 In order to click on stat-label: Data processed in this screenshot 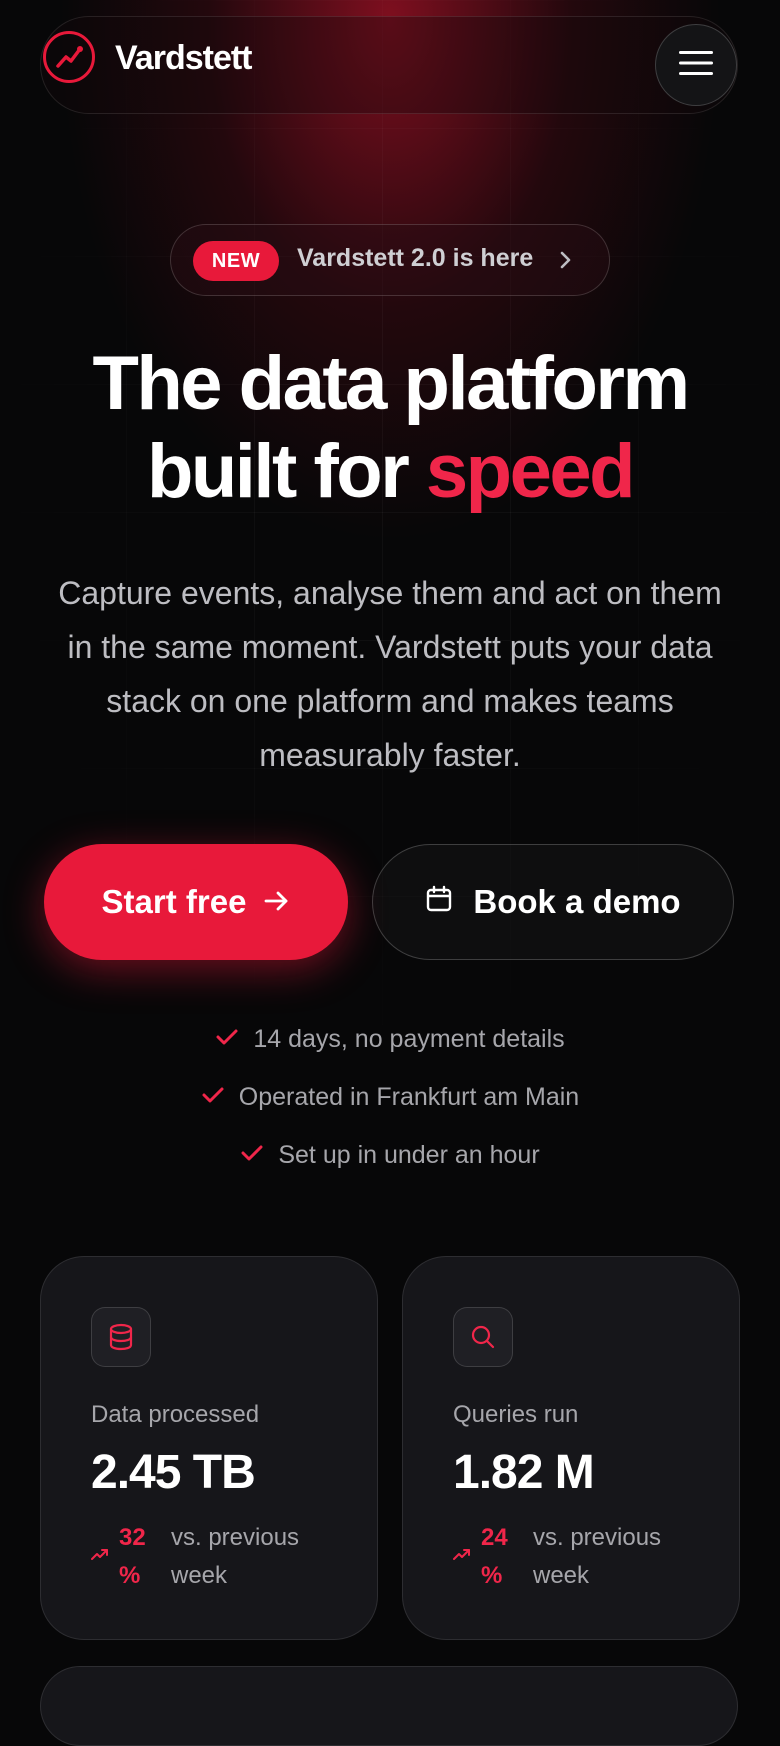, I will do `click(175, 1414)`.